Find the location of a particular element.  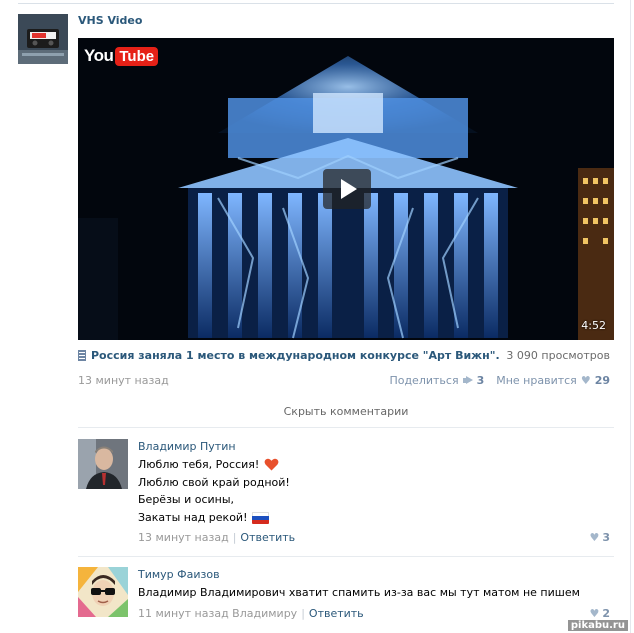

vhs-cassette-icon is located at coordinates (43, 39).